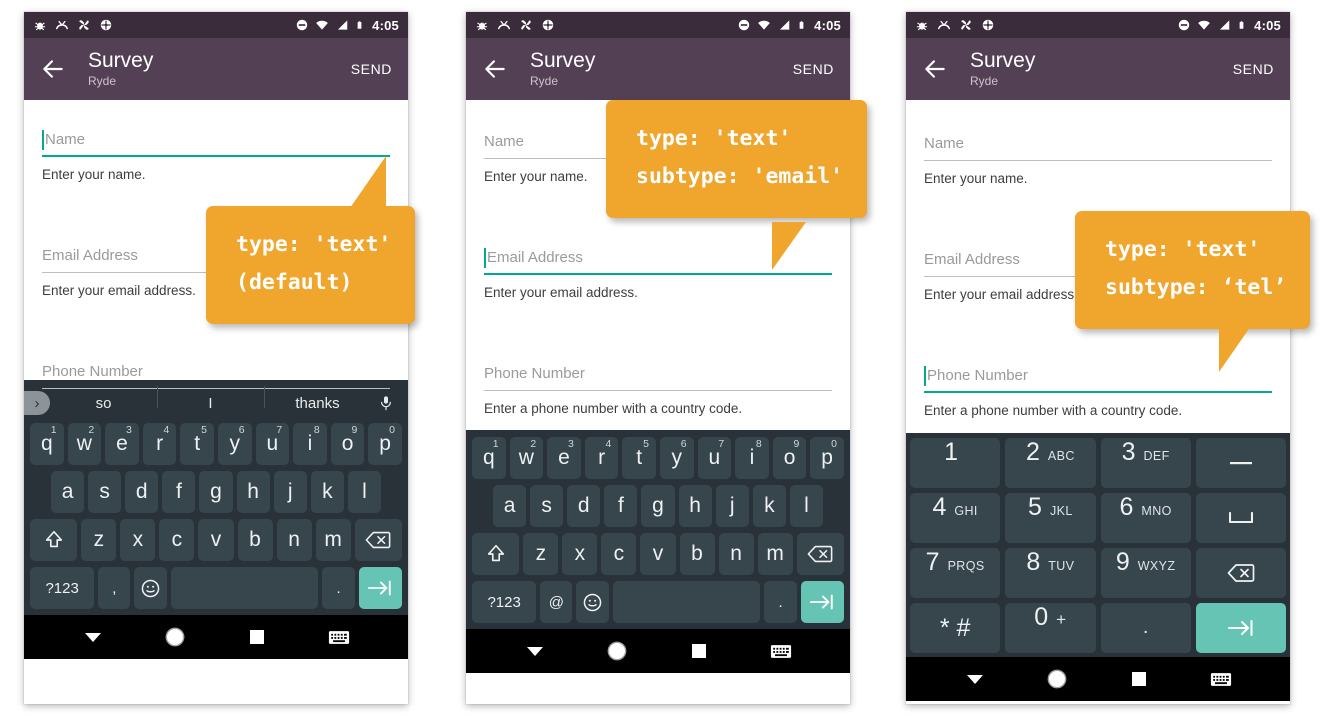 The width and height of the screenshot is (1325, 716). I want to click on emoji-key, so click(592, 602).